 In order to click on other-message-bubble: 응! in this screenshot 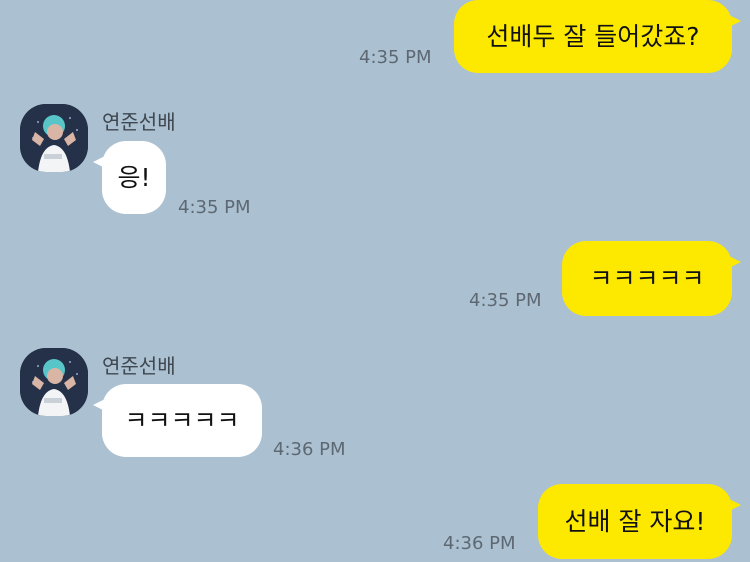, I will do `click(129, 177)`.